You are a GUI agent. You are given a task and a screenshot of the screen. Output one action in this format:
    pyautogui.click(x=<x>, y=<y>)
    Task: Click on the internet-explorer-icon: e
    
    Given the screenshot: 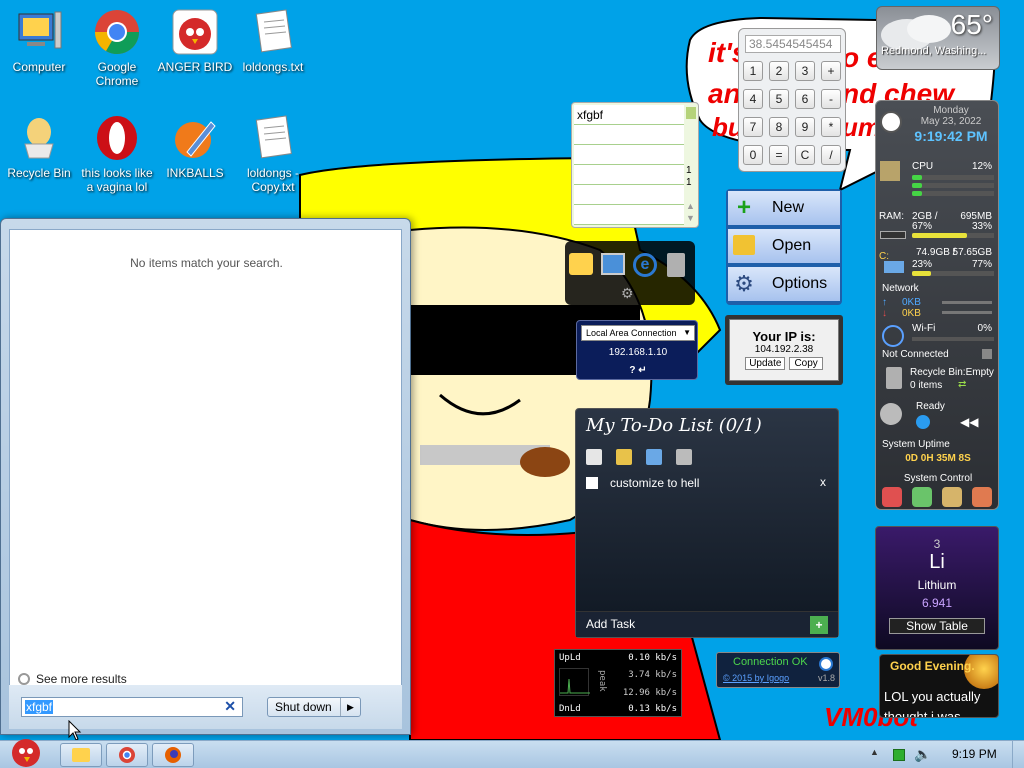 What is the action you would take?
    pyautogui.click(x=645, y=265)
    